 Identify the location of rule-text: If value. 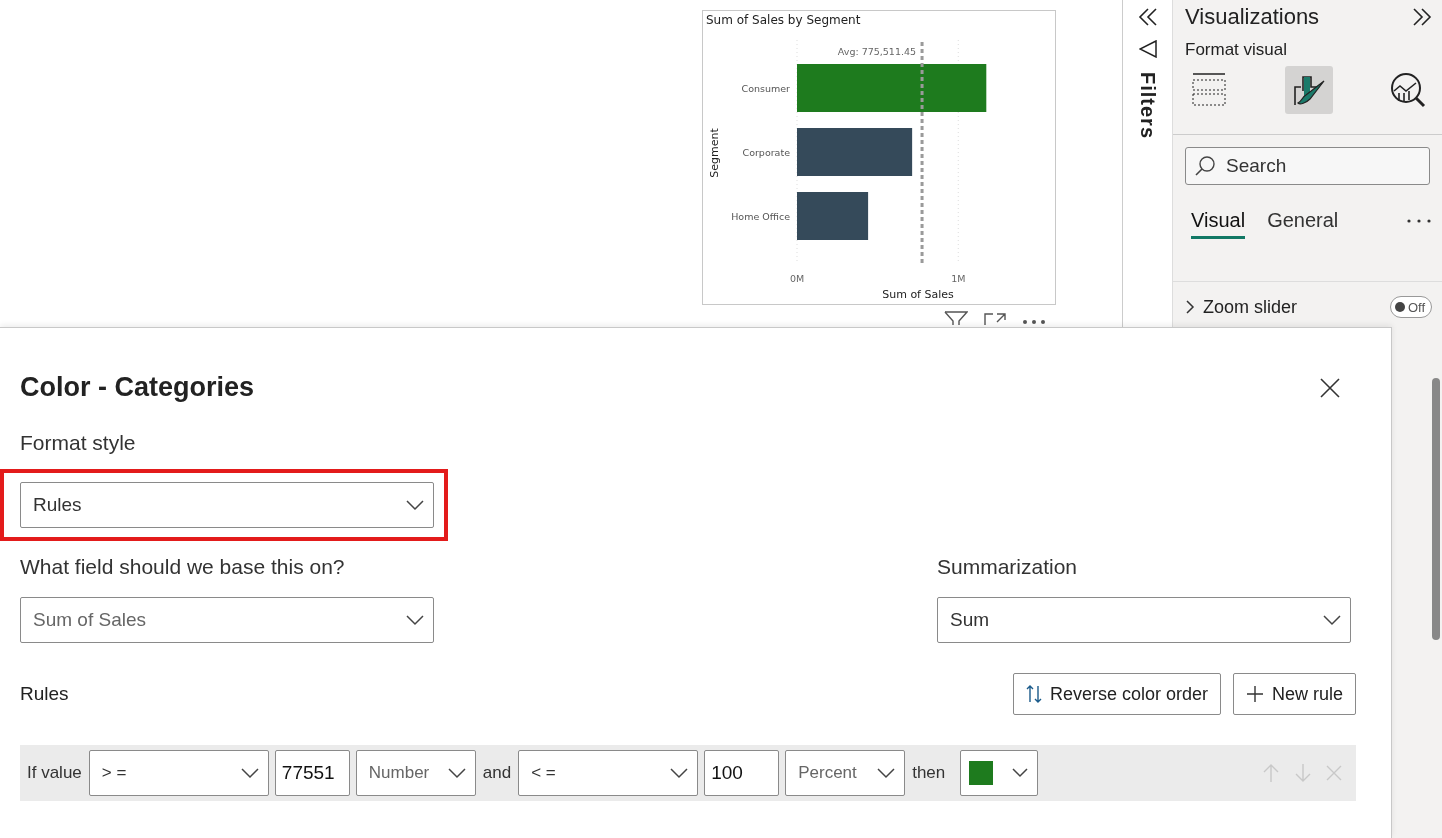
(54, 773).